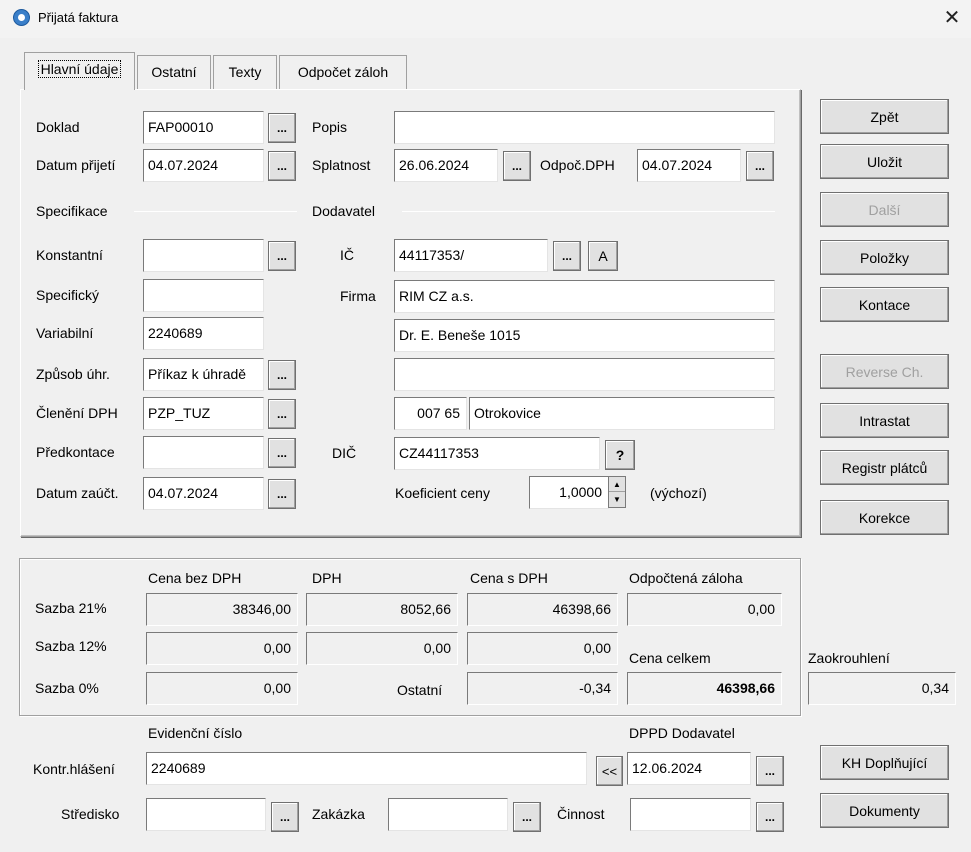 The height and width of the screenshot is (852, 971). Describe the element at coordinates (542, 648) in the screenshot. I see `s-dph-12: 0,00` at that location.